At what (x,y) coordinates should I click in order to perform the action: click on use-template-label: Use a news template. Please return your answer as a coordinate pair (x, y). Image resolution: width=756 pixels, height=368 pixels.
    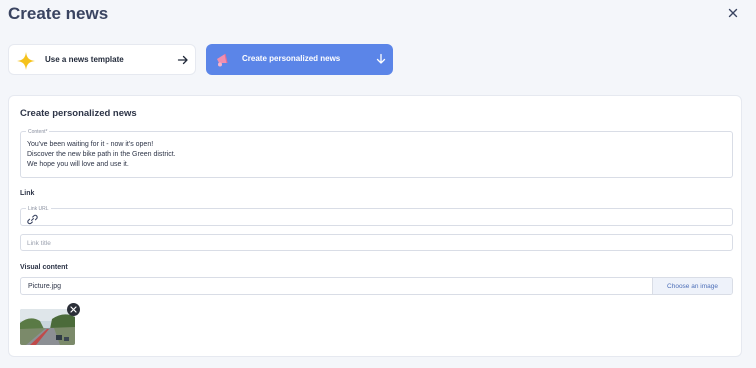
    Looking at the image, I should click on (84, 59).